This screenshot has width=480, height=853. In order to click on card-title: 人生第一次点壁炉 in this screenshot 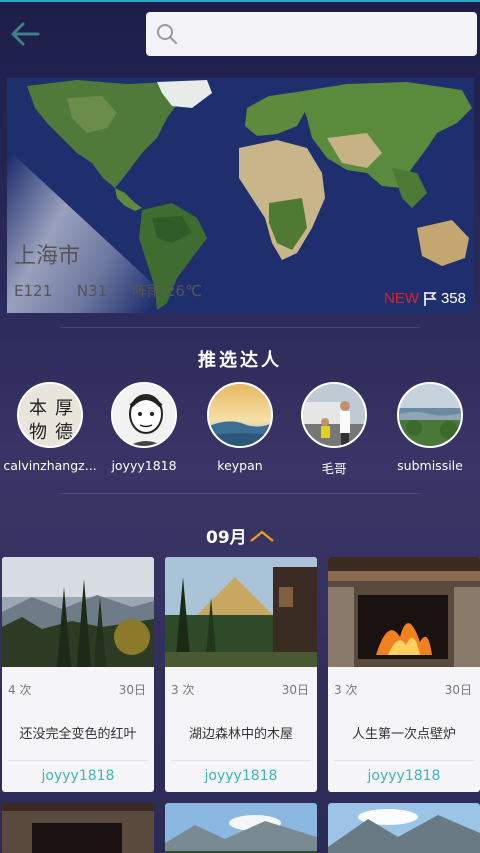, I will do `click(403, 734)`.